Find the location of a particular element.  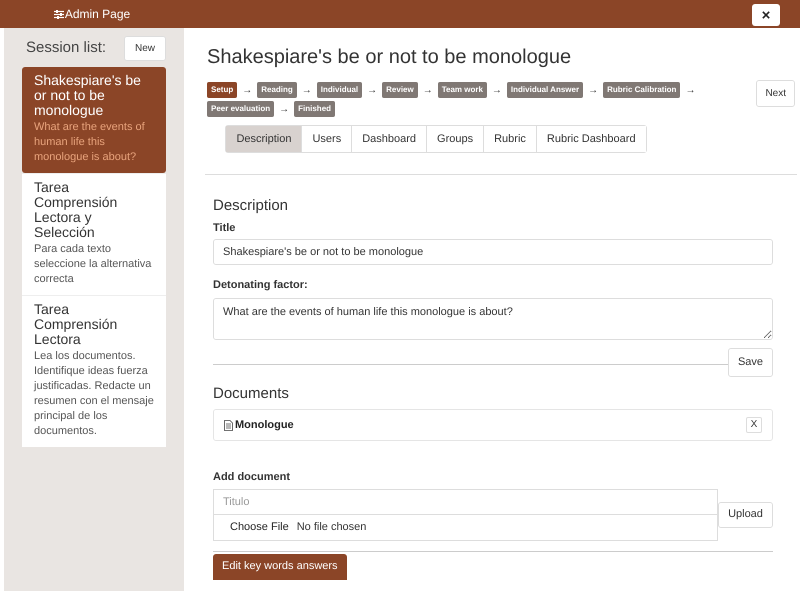

stage-badge: Review is located at coordinates (400, 90).